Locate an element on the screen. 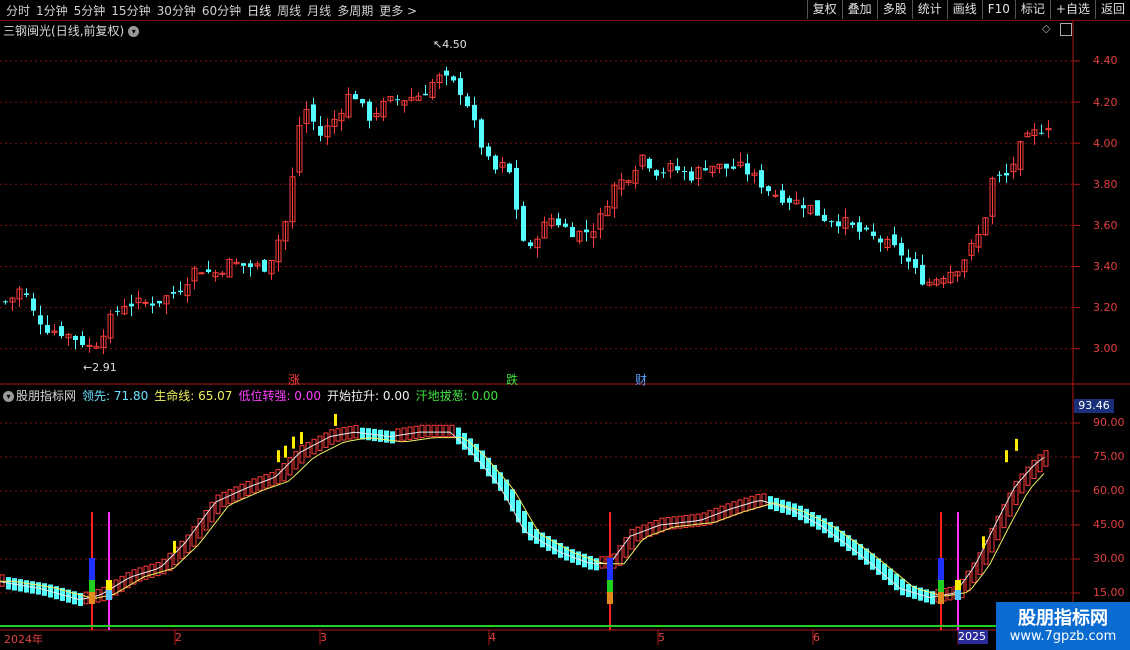 Image resolution: width=1130 pixels, height=650 pixels. x-axis-label: 2024年 is located at coordinates (23, 639).